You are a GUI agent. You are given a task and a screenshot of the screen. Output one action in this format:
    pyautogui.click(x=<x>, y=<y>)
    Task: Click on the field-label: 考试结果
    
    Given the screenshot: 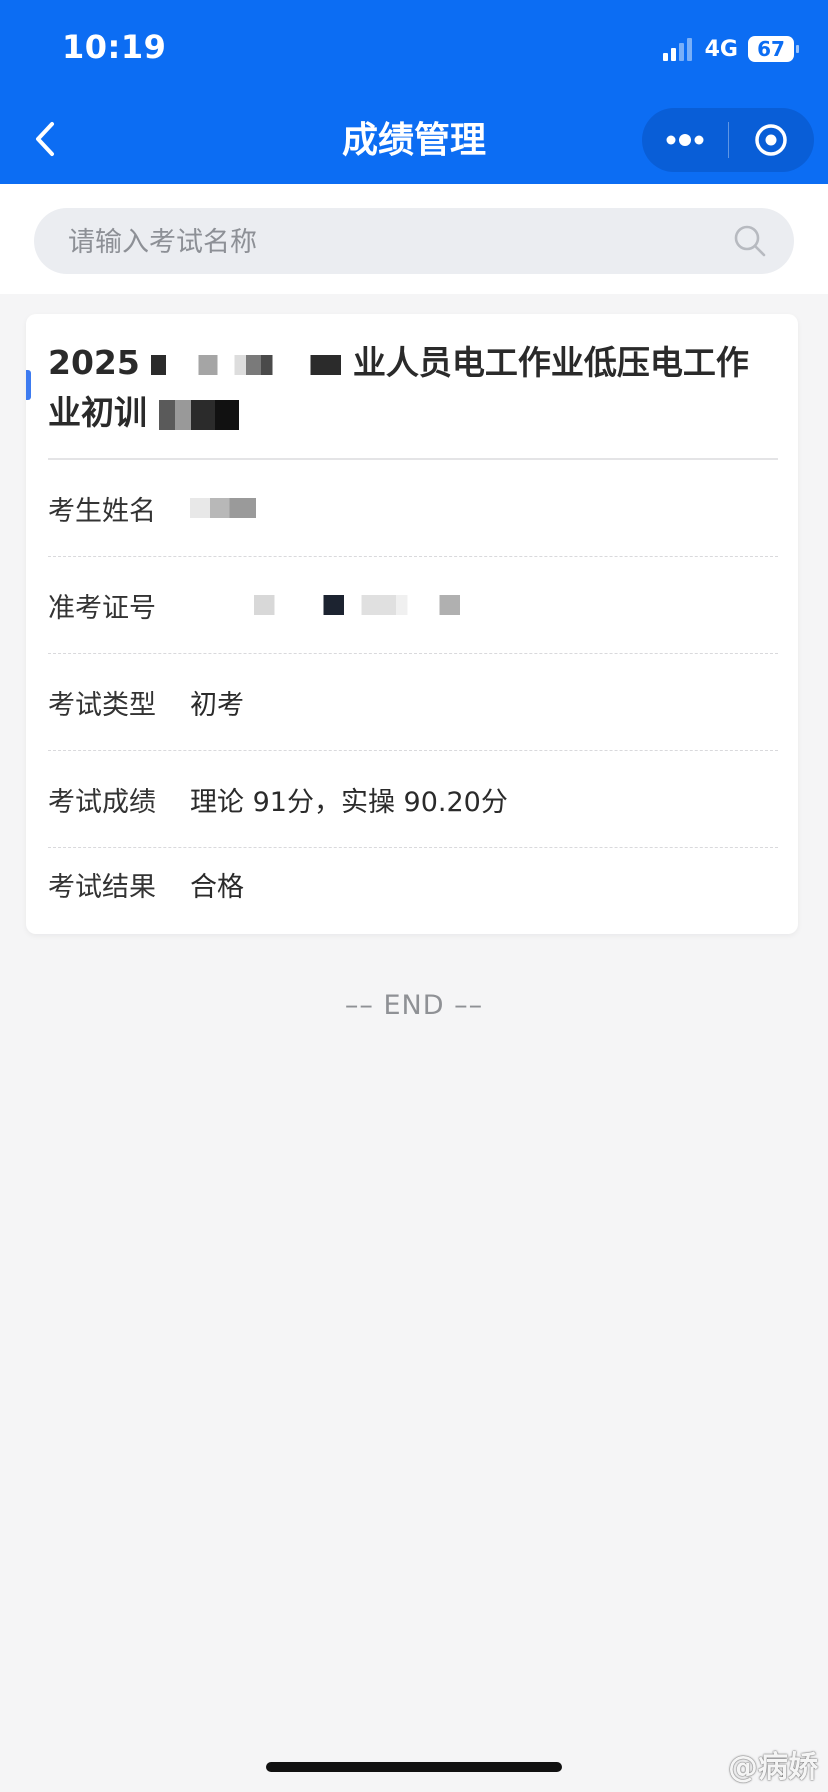 What is the action you would take?
    pyautogui.click(x=102, y=887)
    